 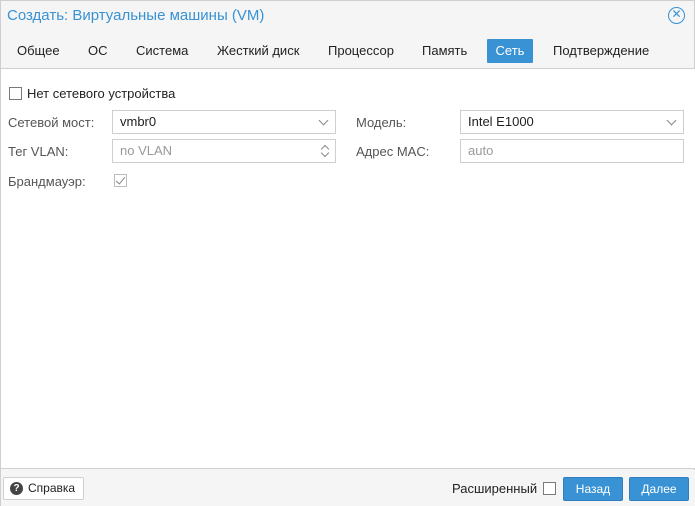 What do you see at coordinates (98, 51) in the screenshot?
I see `tab-os: ОС` at bounding box center [98, 51].